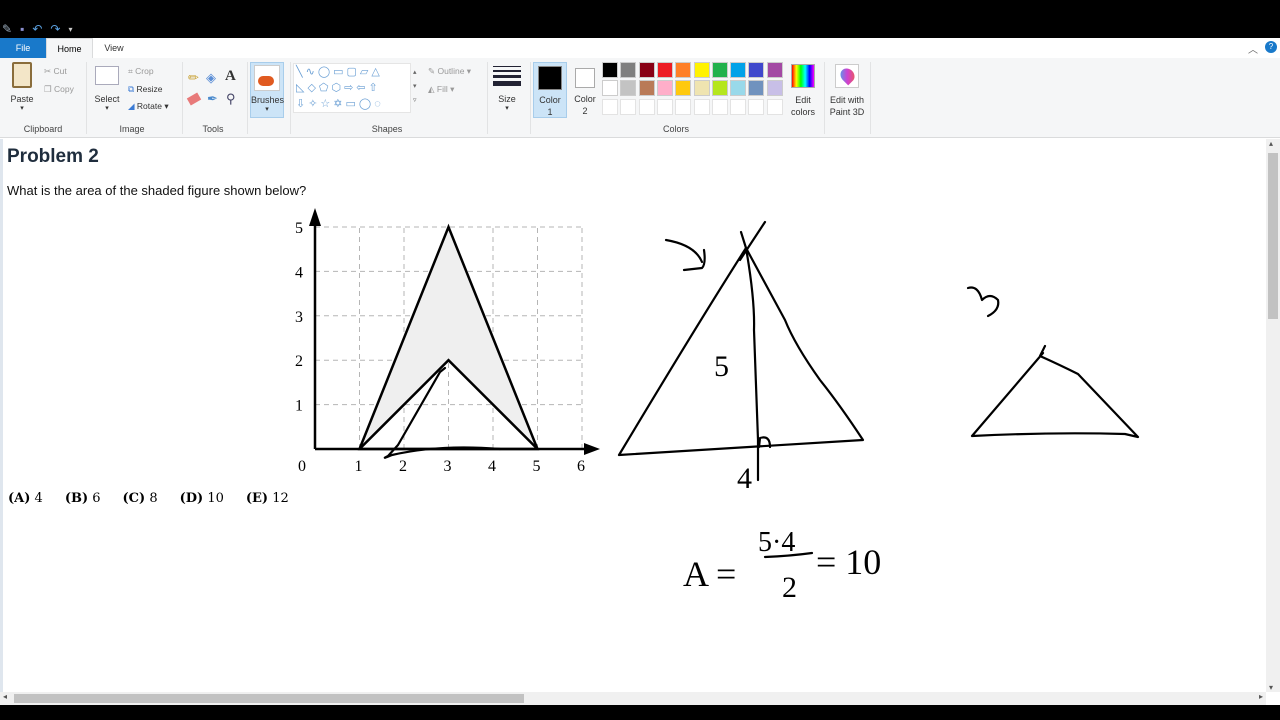 This screenshot has width=1280, height=720. I want to click on x-tick-label: 5, so click(537, 466).